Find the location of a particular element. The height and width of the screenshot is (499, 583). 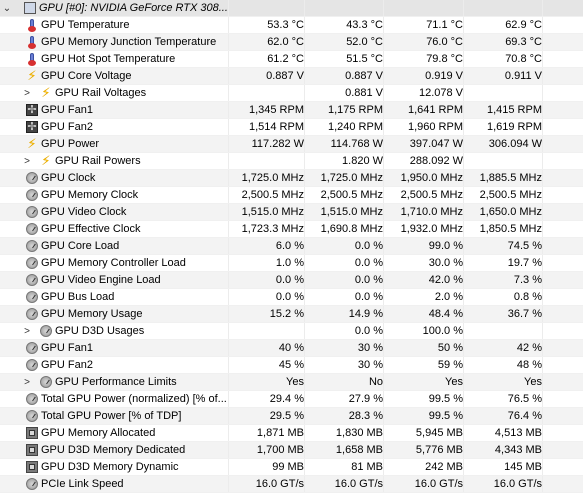

average-value: 70.8 °C is located at coordinates (523, 59).